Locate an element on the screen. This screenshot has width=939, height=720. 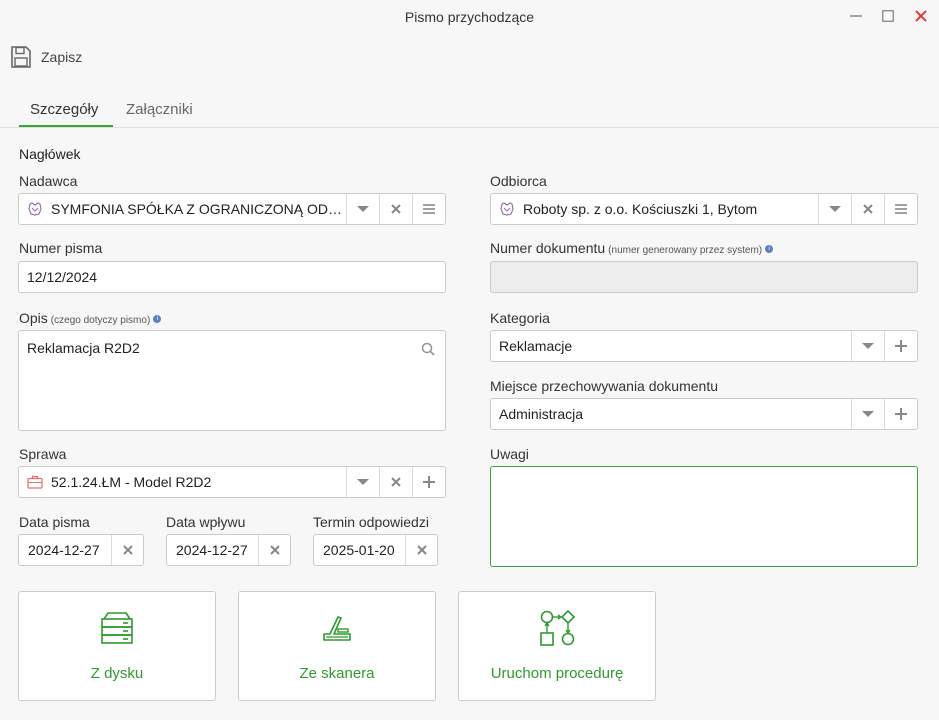
briefcase-icon is located at coordinates (35, 482).